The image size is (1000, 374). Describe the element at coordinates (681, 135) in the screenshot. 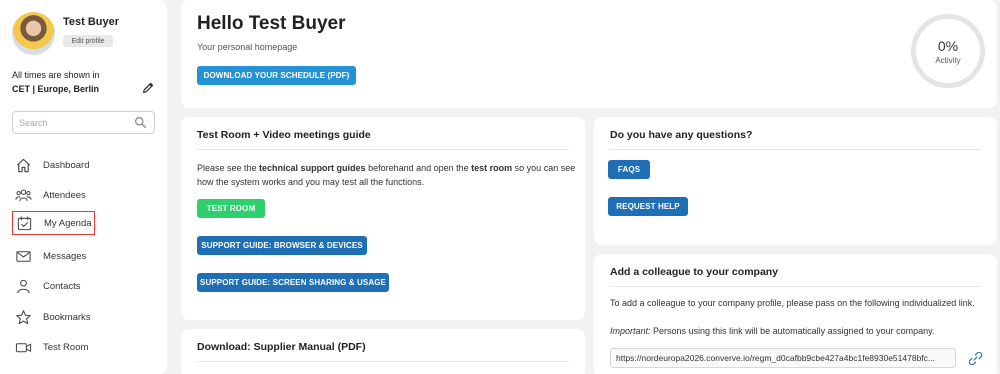

I see `card-title: Do you have any questions?` at that location.